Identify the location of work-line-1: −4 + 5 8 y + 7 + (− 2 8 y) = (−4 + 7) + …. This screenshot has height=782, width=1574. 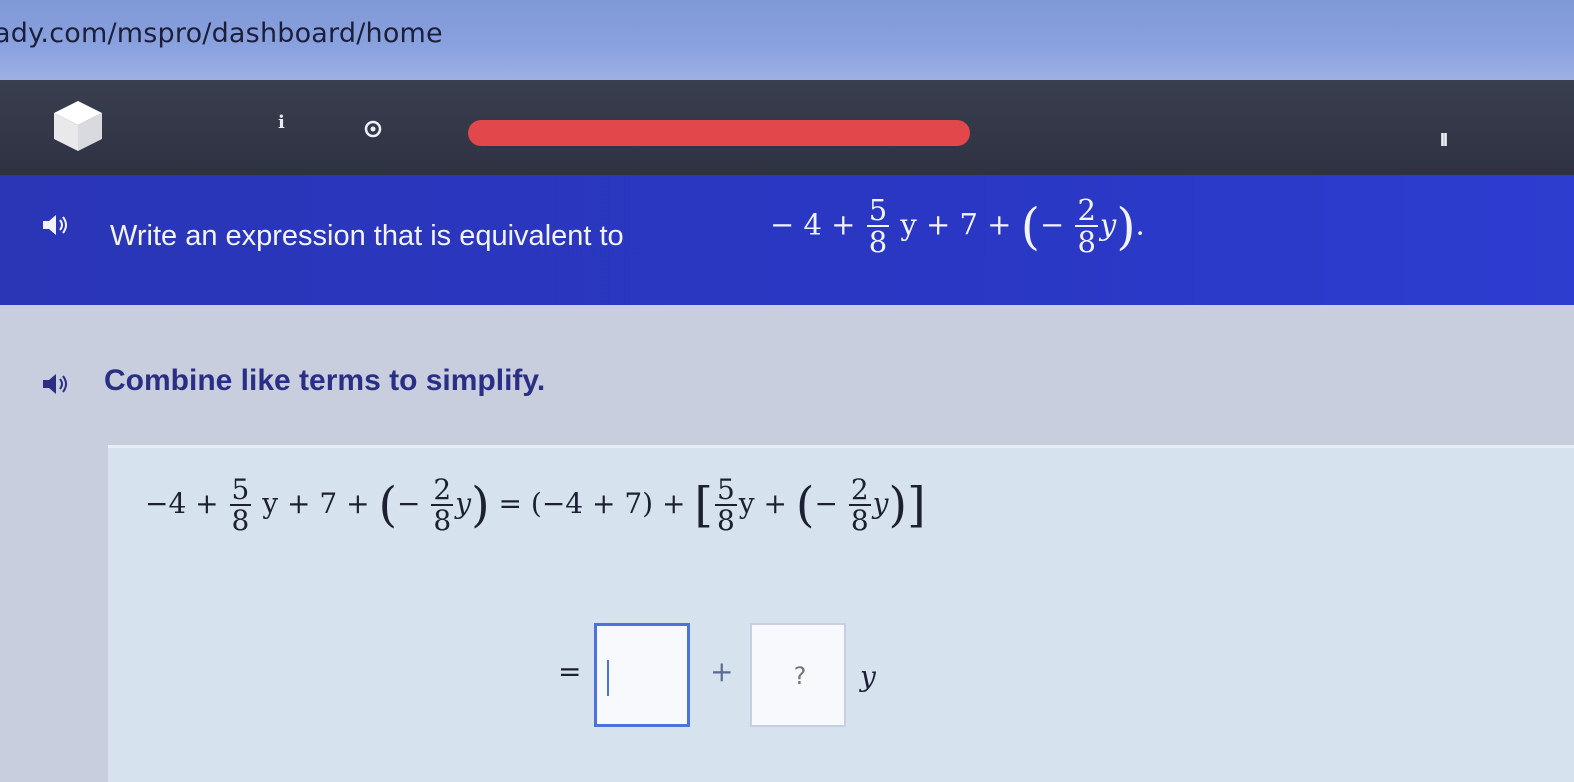
(535, 505).